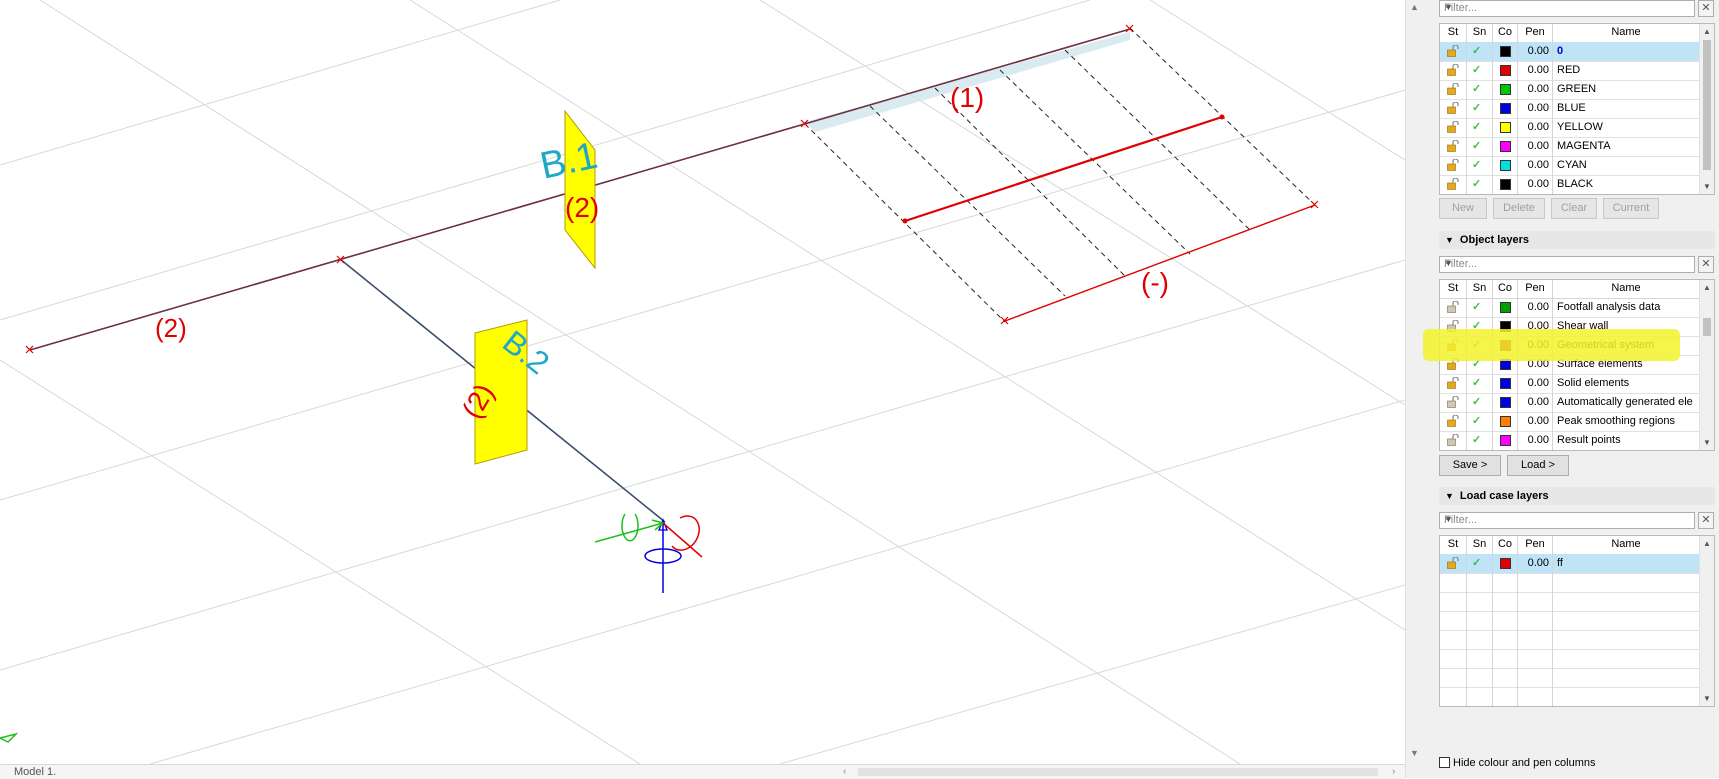 The height and width of the screenshot is (779, 1719). I want to click on layer-name: Peak smoothing regions, so click(1627, 421).